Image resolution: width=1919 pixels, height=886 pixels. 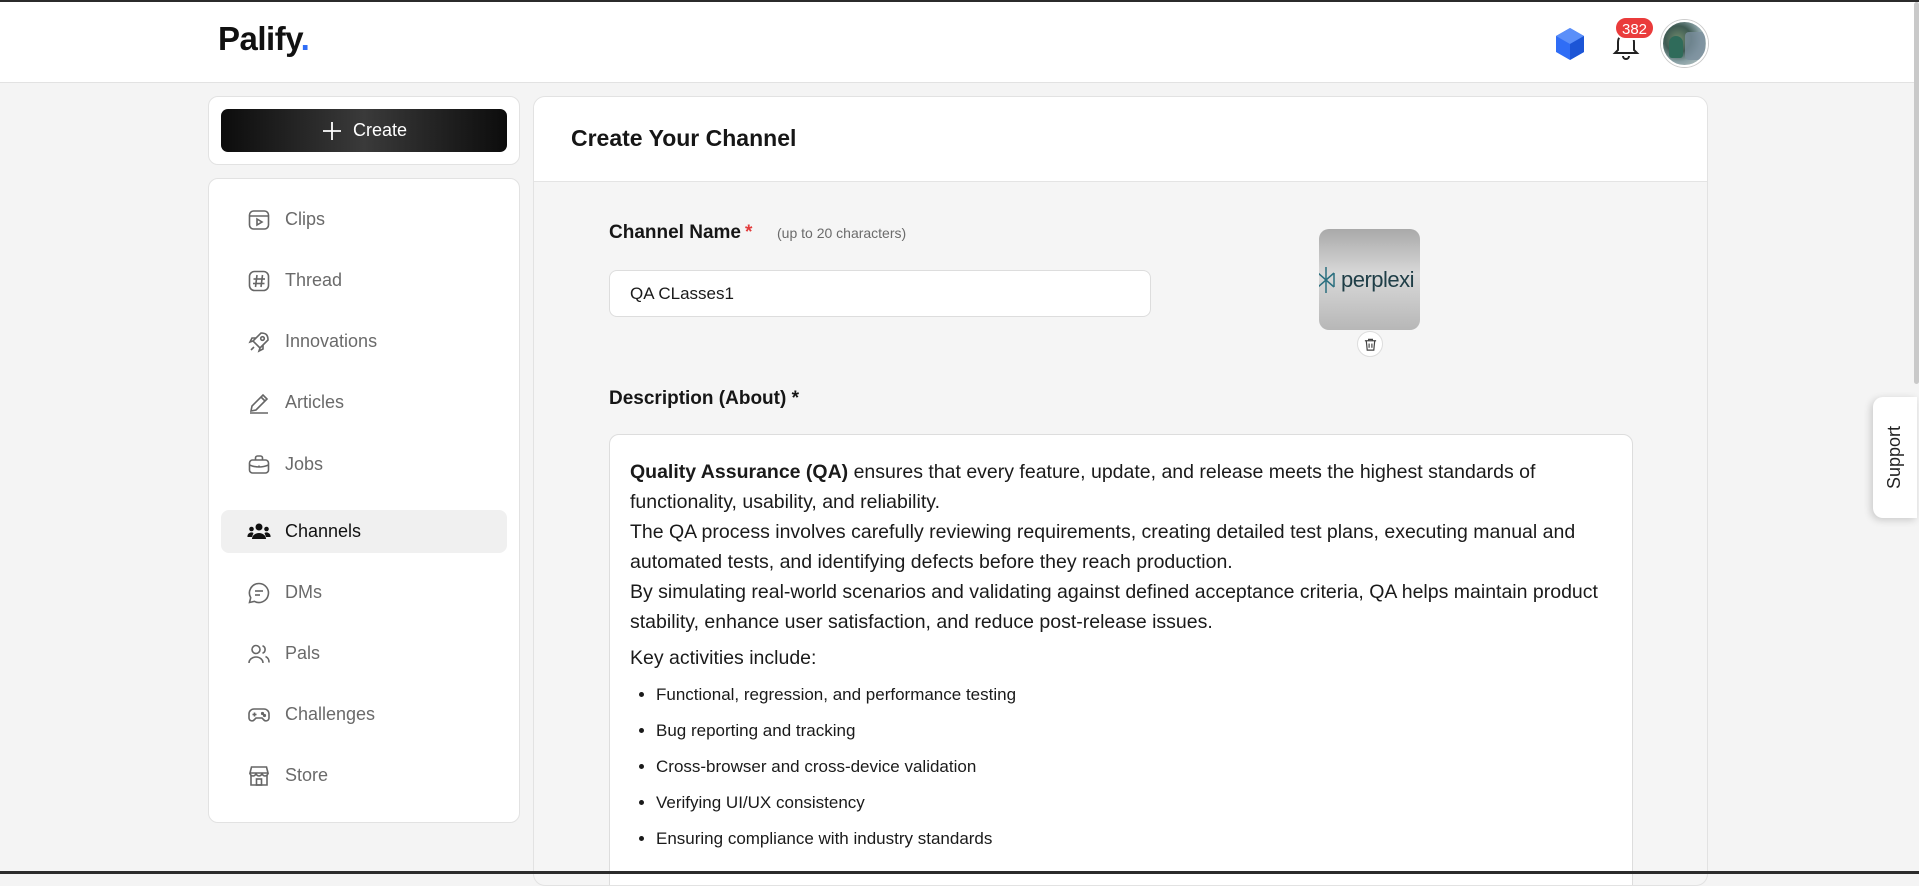 I want to click on palify-logo: Palify., so click(x=264, y=39).